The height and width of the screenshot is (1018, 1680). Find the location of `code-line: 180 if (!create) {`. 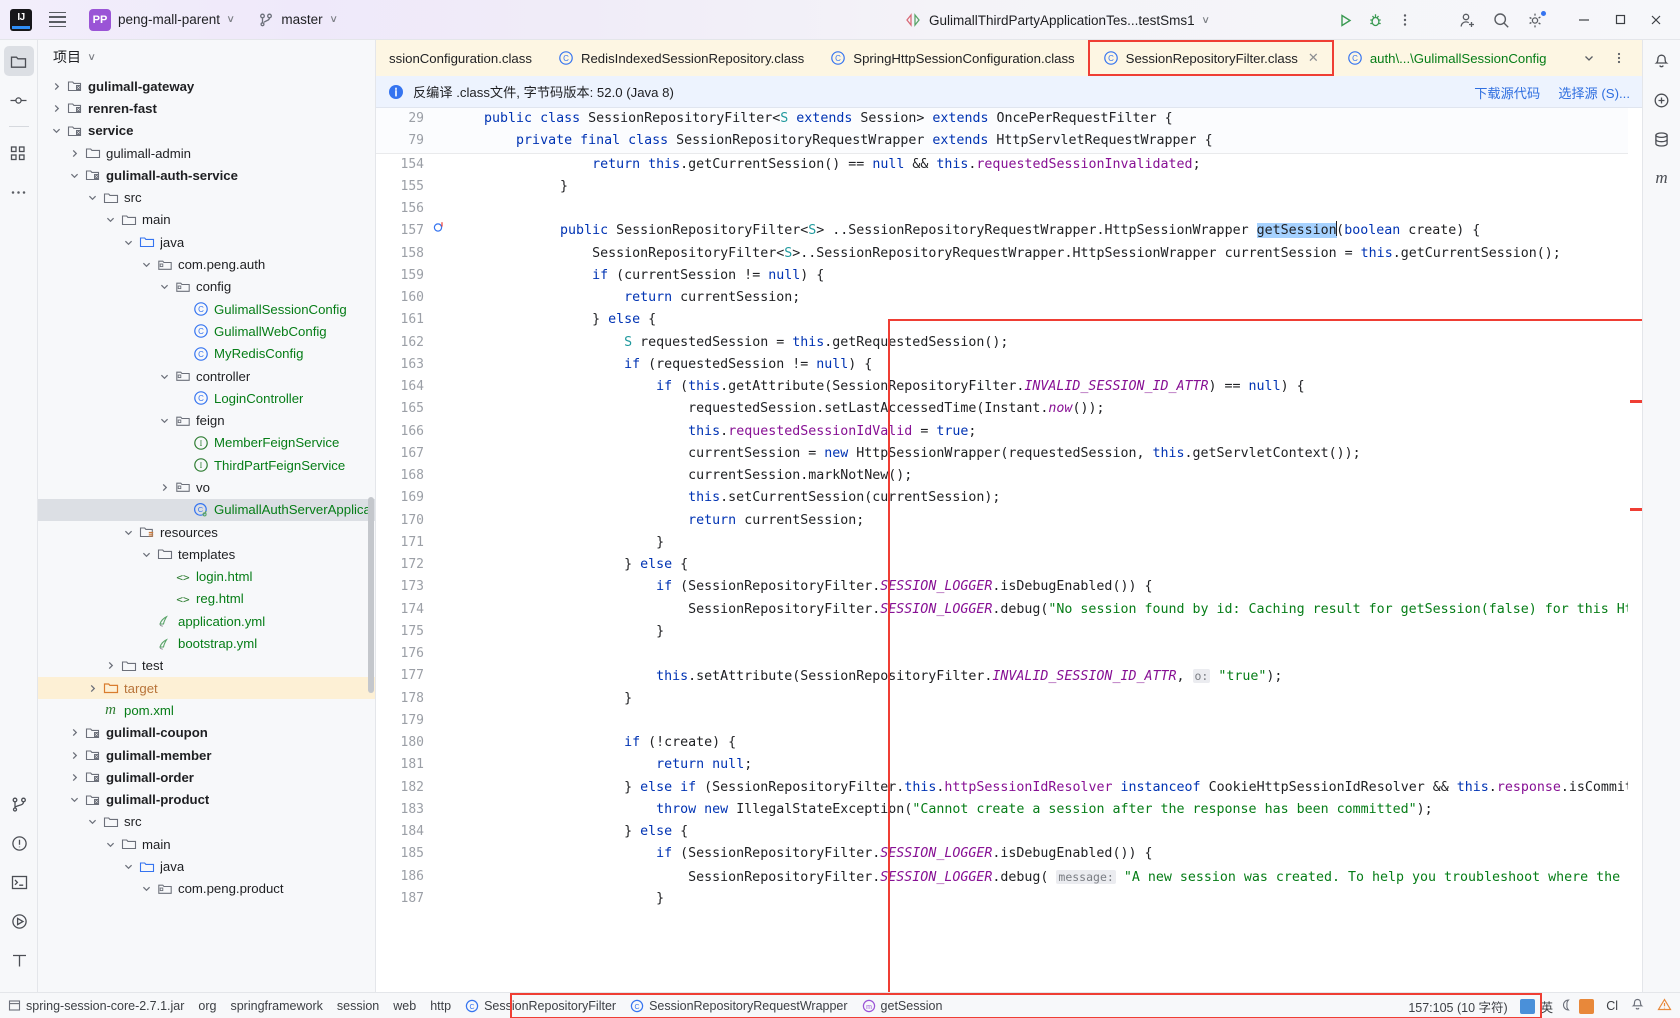

code-line: 180 if (!create) { is located at coordinates (1009, 743).